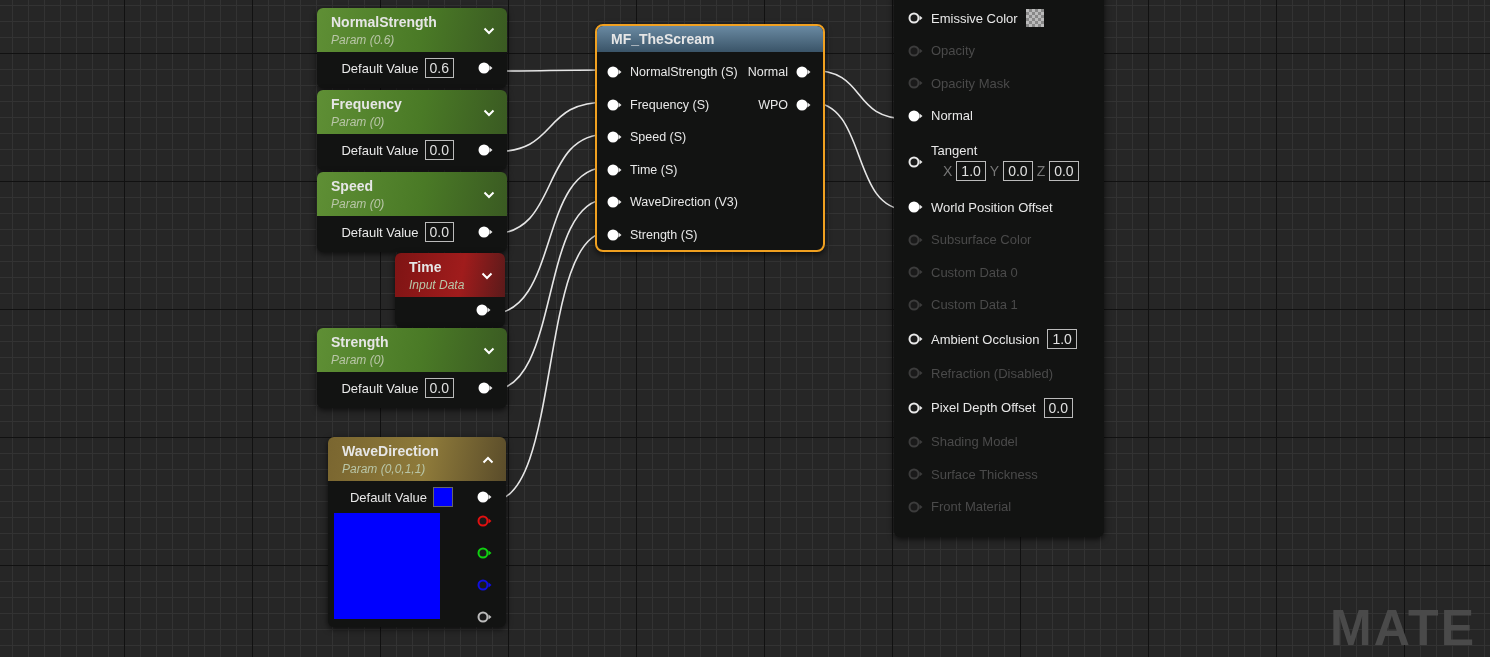 This screenshot has width=1490, height=657. What do you see at coordinates (384, 22) in the screenshot?
I see `node-title: NormalStrength` at bounding box center [384, 22].